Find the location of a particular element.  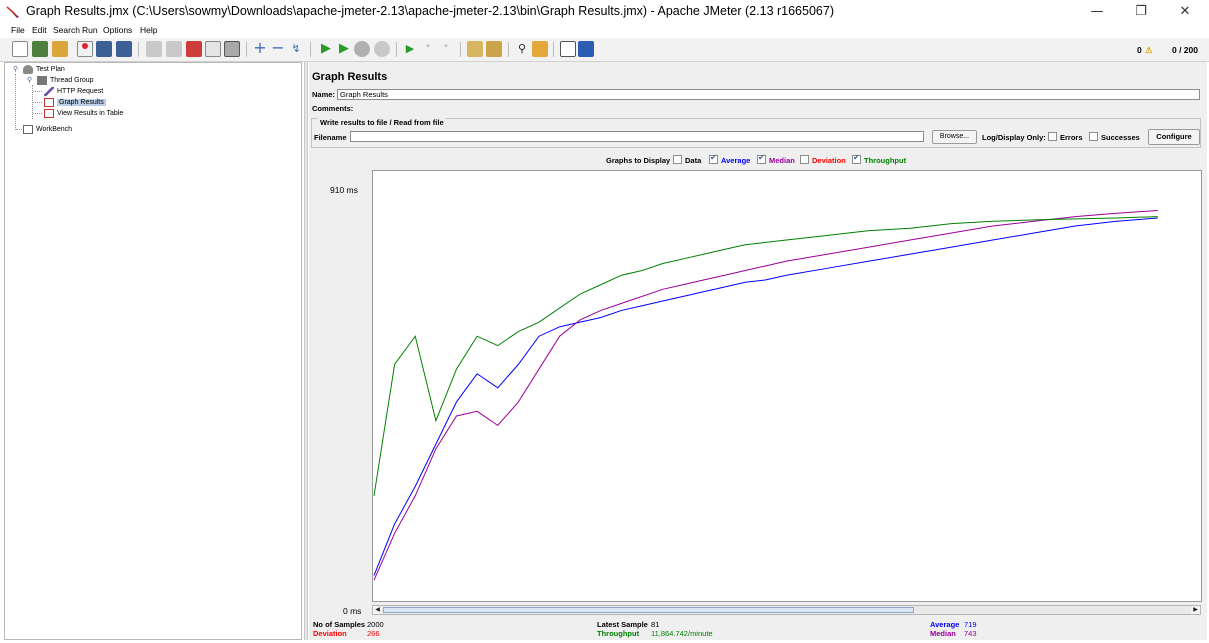

name-label: Name: is located at coordinates (323, 94).